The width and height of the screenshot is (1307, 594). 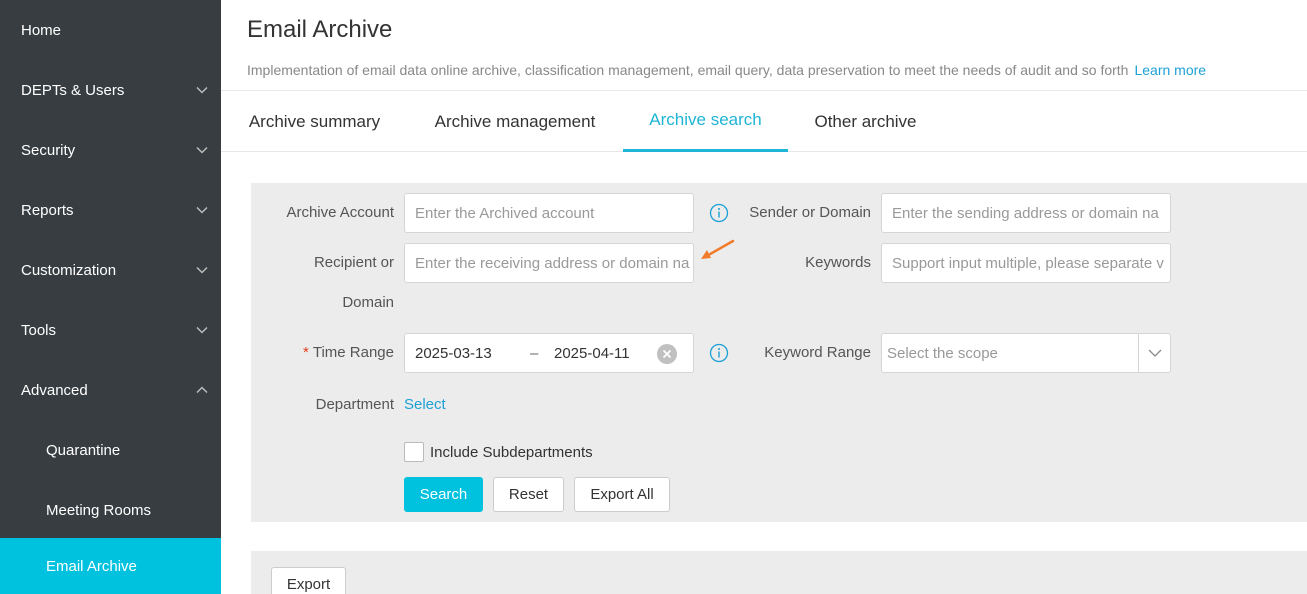 What do you see at coordinates (838, 262) in the screenshot?
I see `keywords-label: Keywords` at bounding box center [838, 262].